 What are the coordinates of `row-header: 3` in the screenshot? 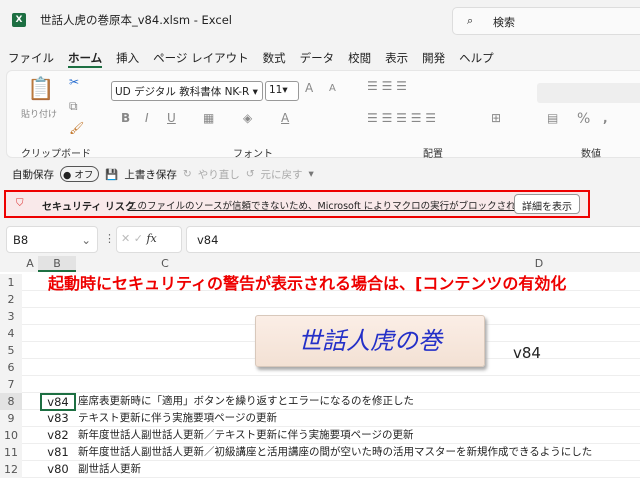 It's located at (11, 316).